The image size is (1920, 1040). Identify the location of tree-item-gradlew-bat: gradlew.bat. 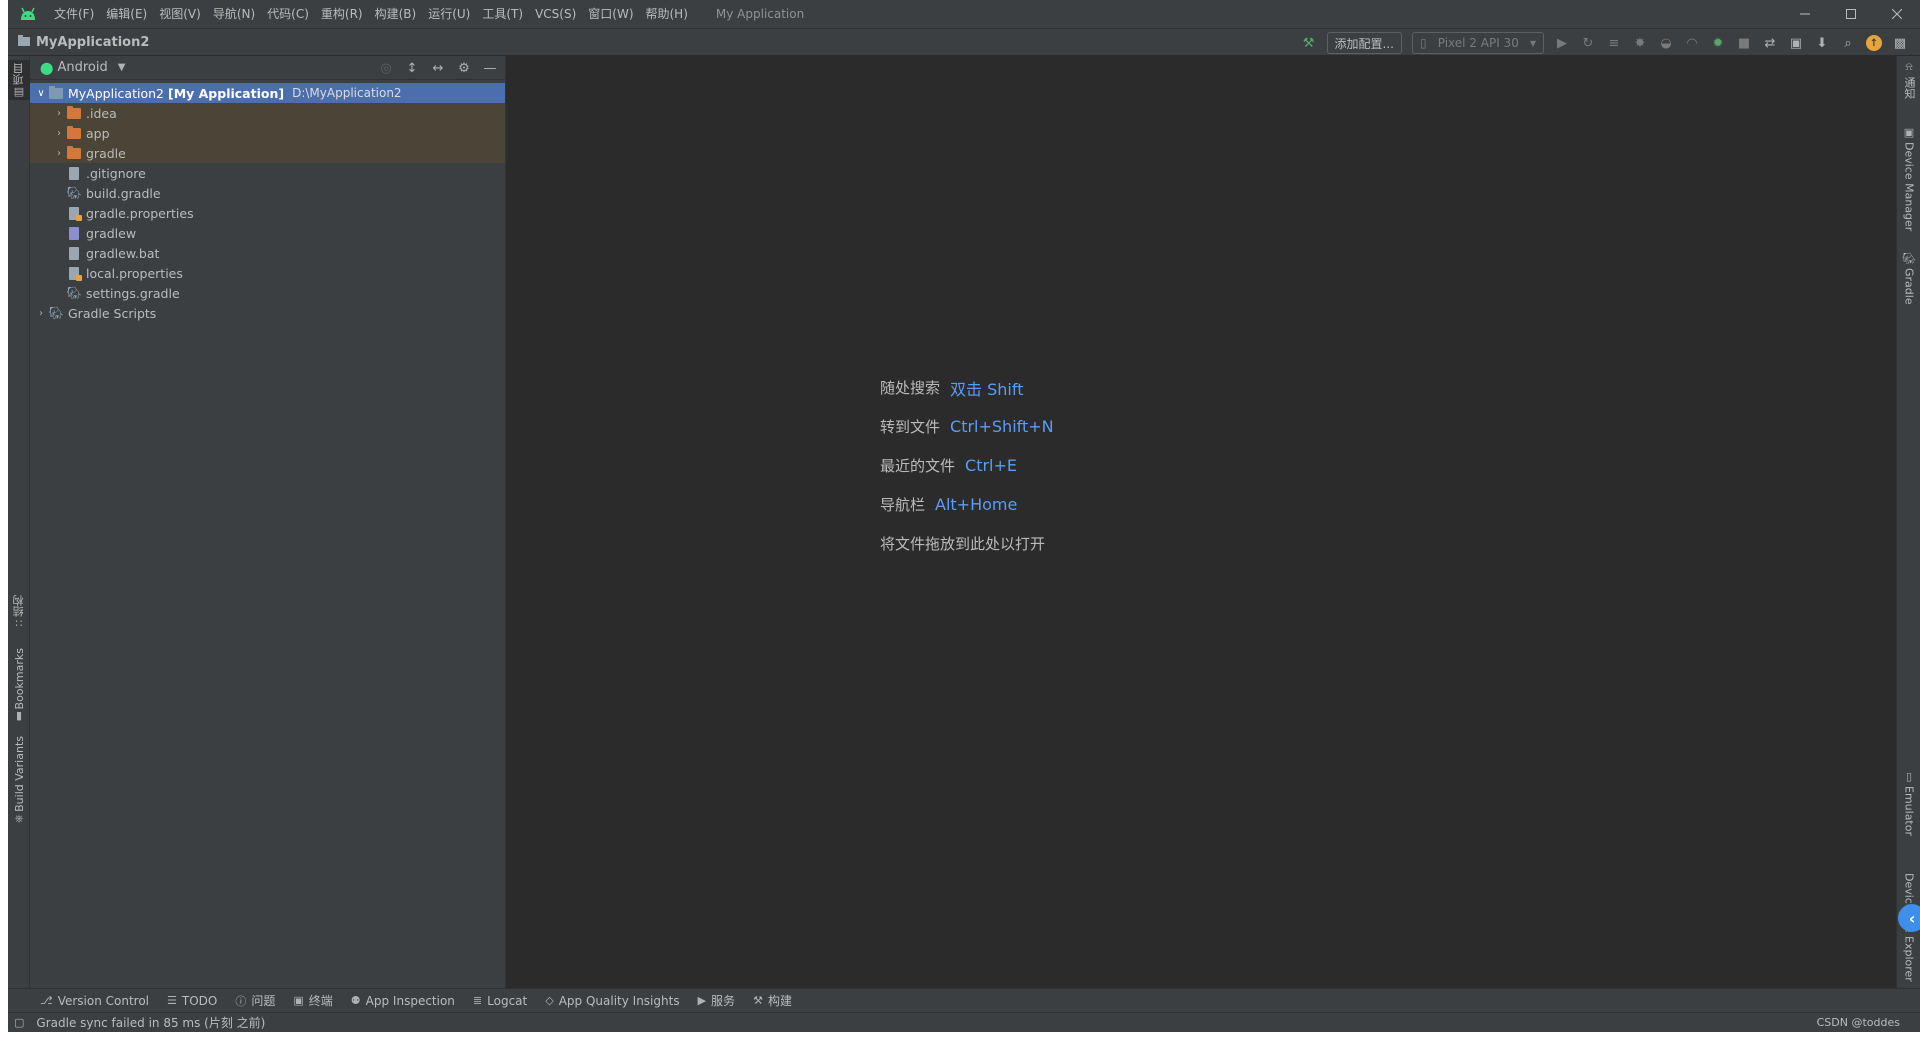
(267, 253).